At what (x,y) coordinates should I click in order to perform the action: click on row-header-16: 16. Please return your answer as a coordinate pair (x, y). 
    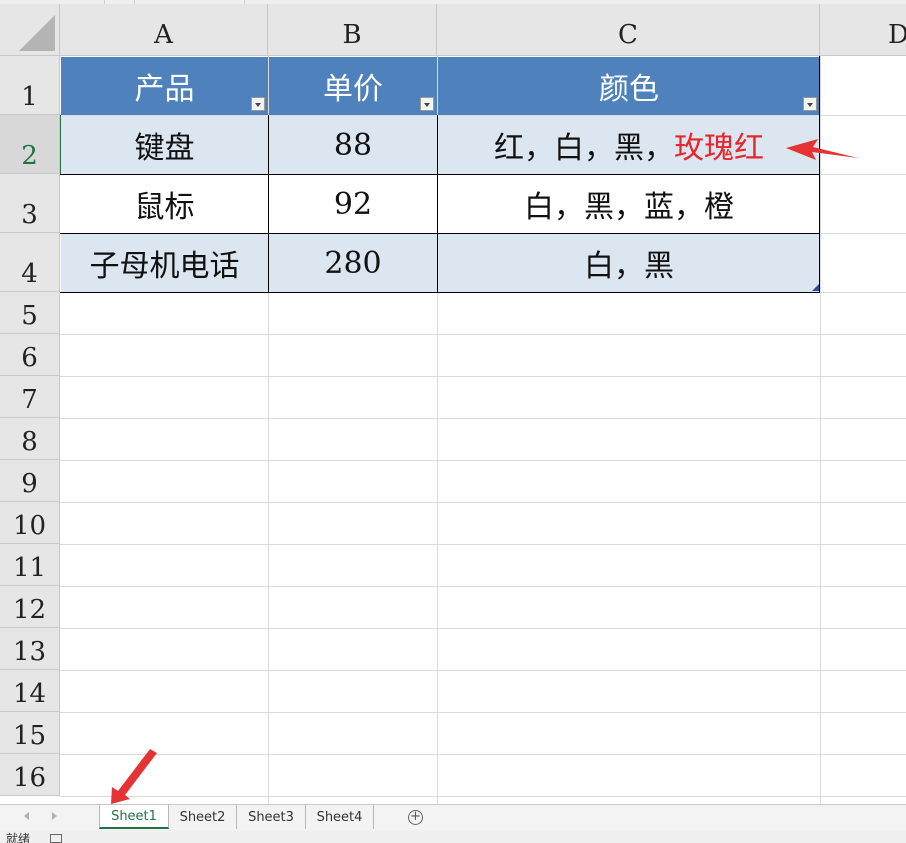
    Looking at the image, I should click on (30, 775).